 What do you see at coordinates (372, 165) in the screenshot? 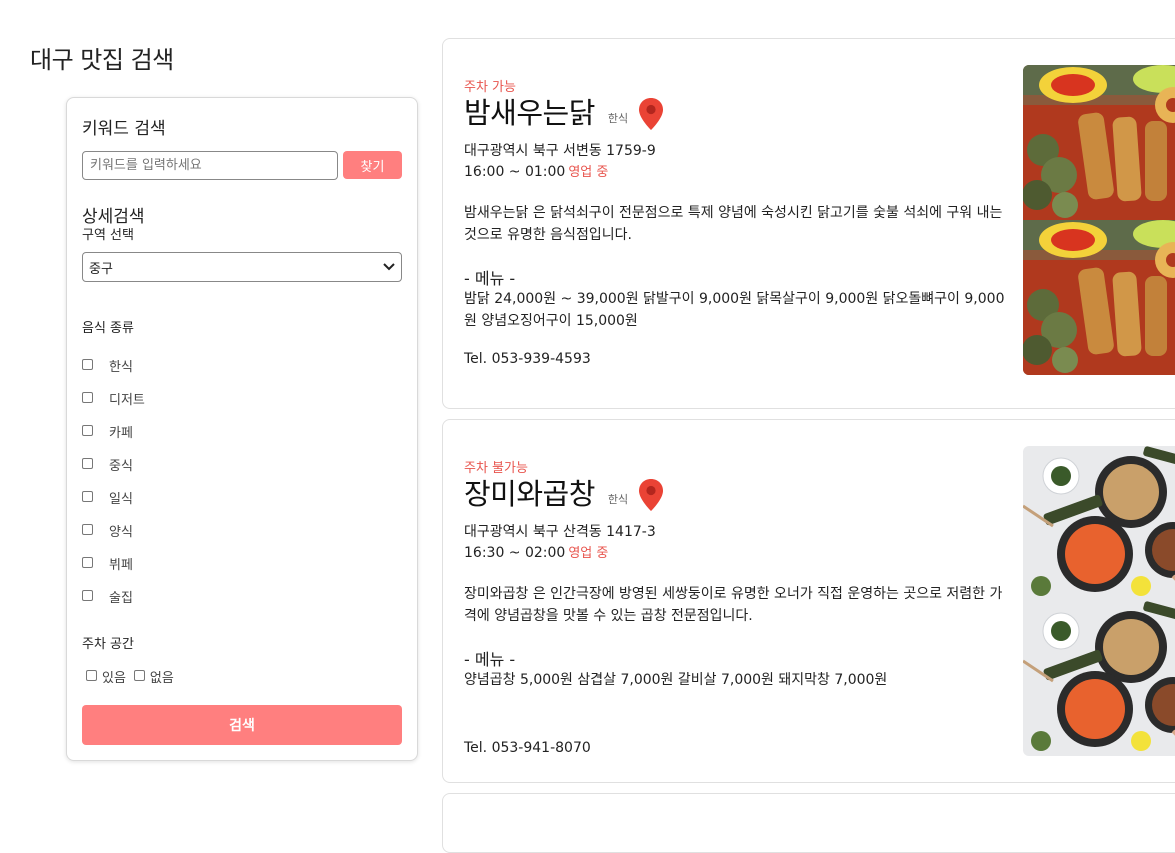
I see `find-button: 찾기` at bounding box center [372, 165].